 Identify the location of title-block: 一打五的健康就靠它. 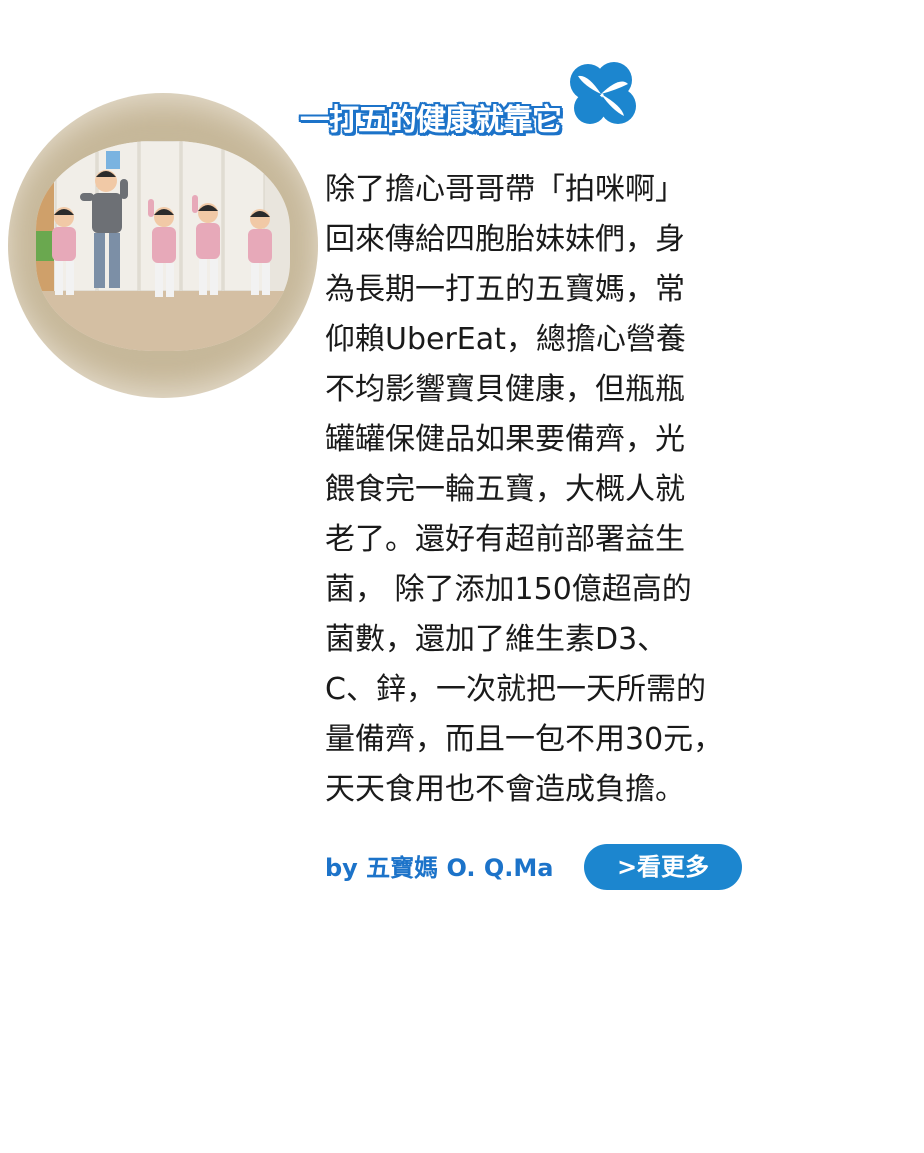
(471, 99).